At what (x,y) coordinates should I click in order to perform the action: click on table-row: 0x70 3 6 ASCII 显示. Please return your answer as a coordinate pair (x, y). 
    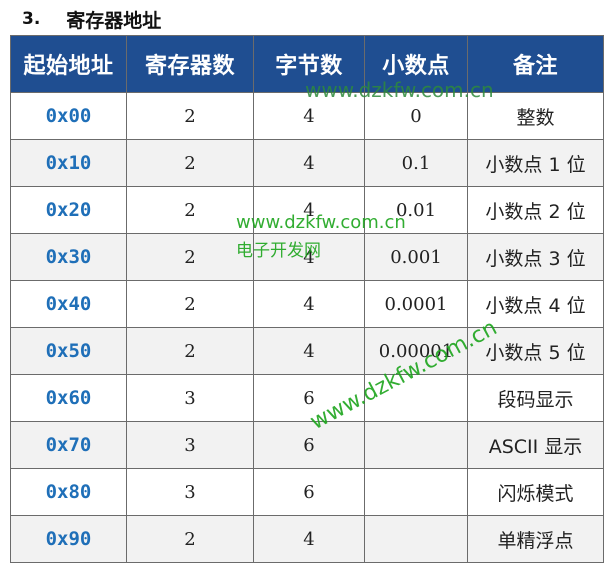
    Looking at the image, I should click on (307, 445).